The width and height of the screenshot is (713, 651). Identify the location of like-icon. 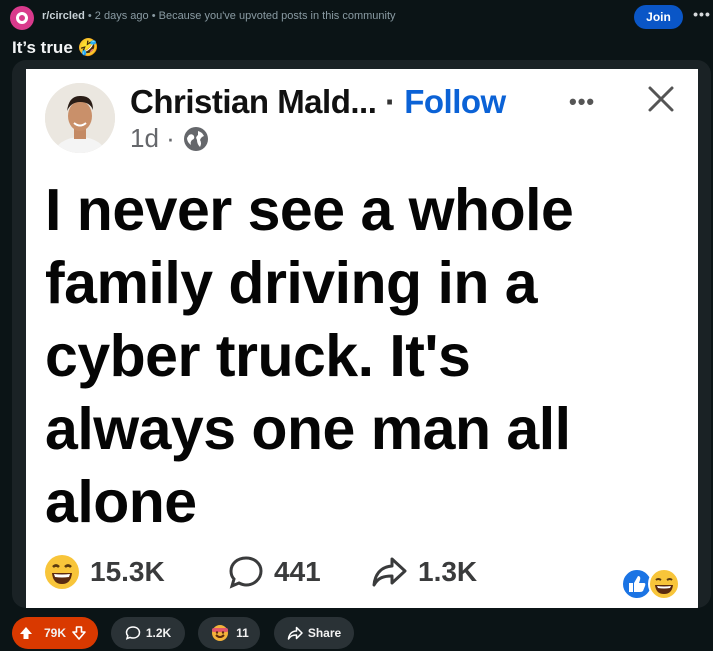
(637, 584).